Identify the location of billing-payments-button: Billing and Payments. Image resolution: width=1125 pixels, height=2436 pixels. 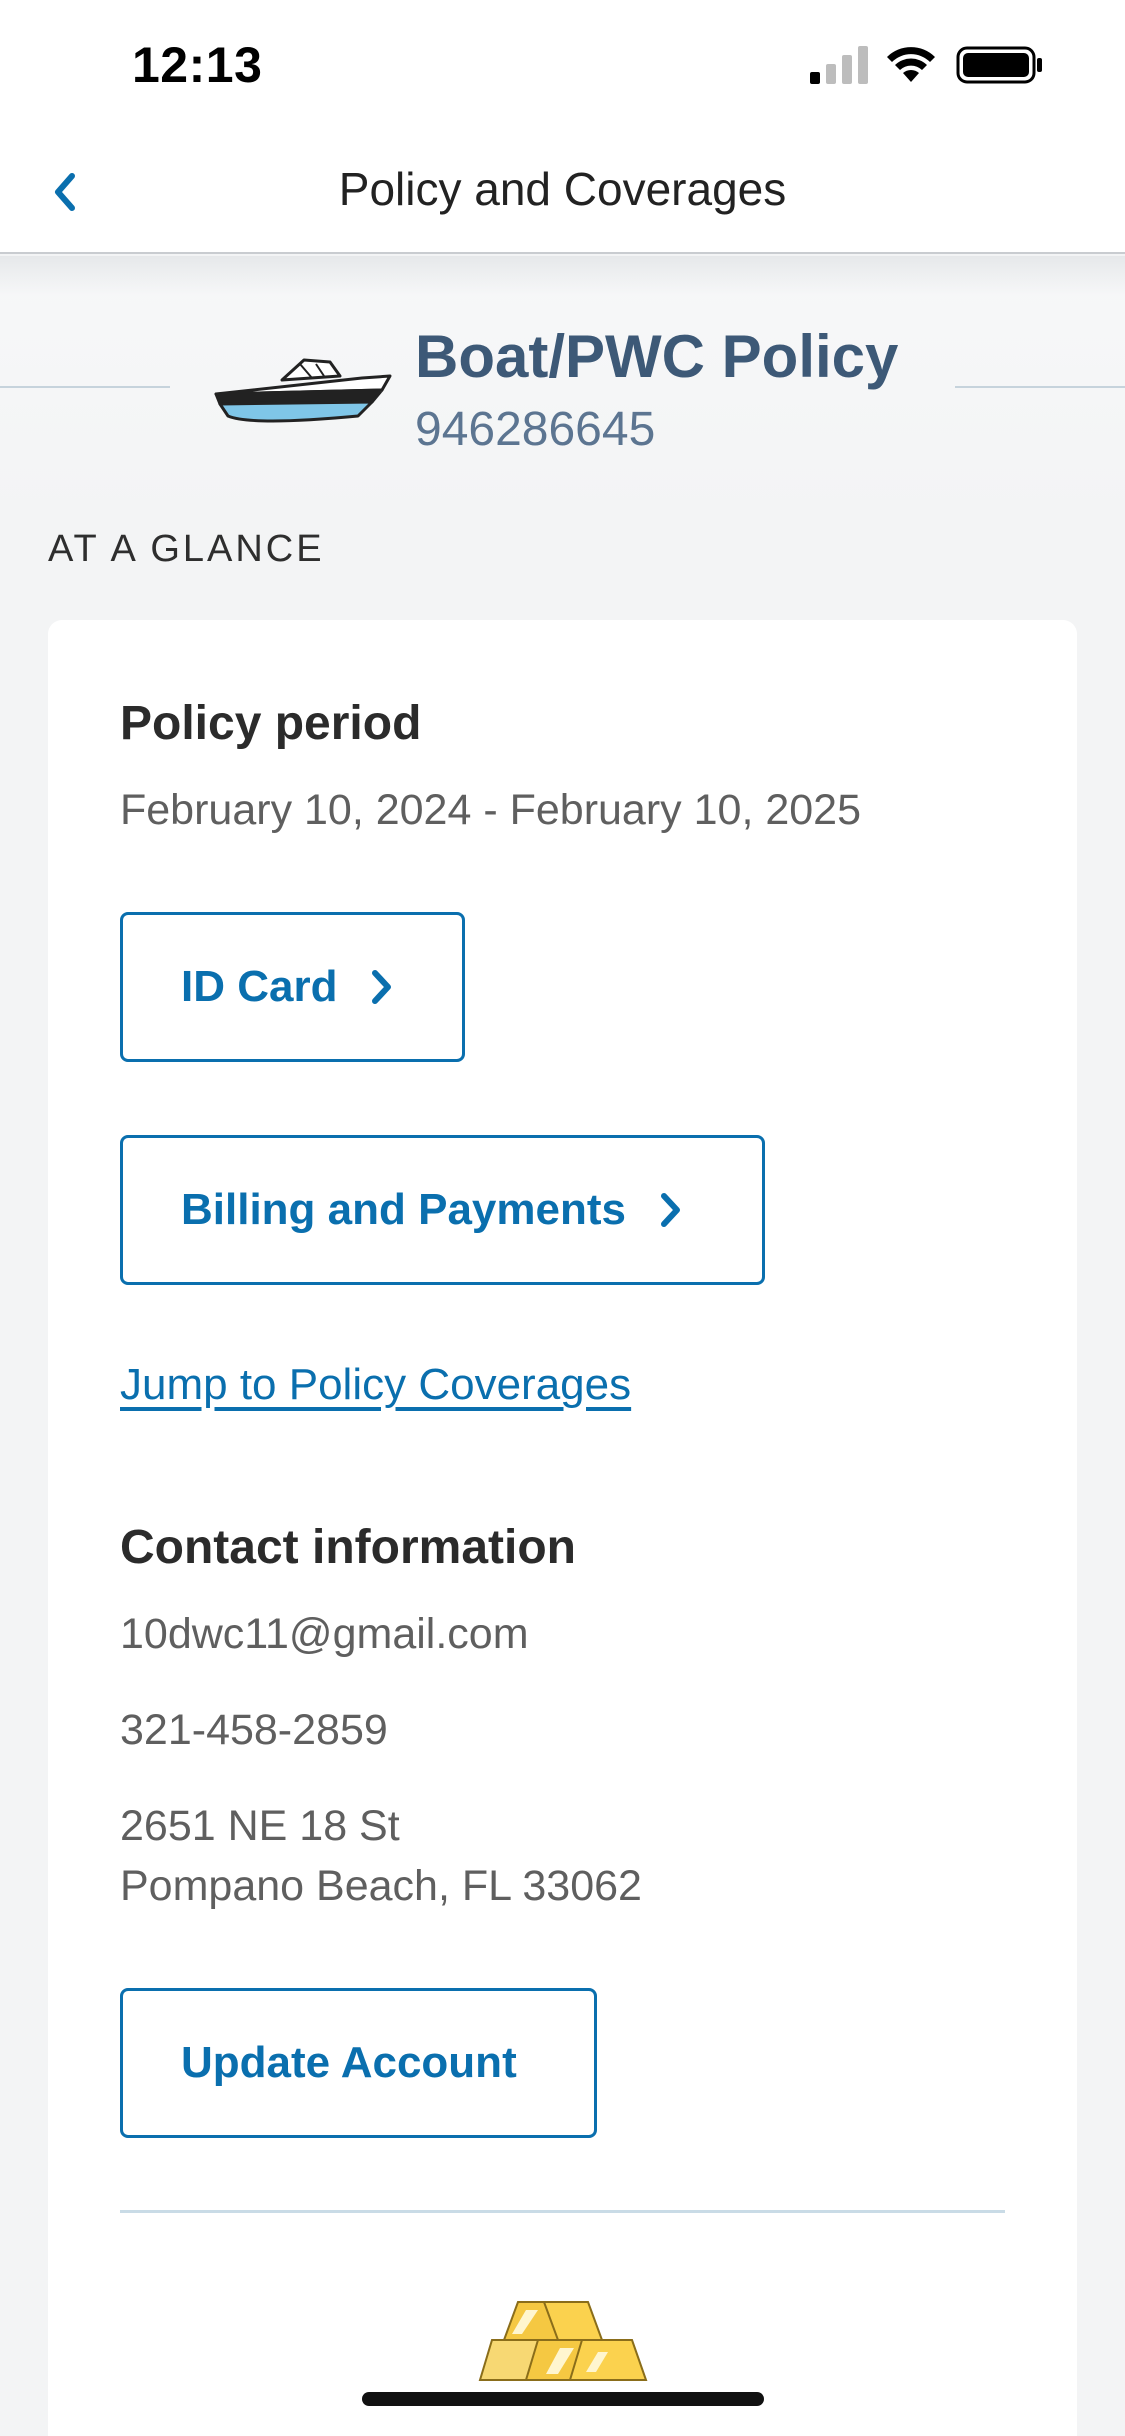
(442, 1210).